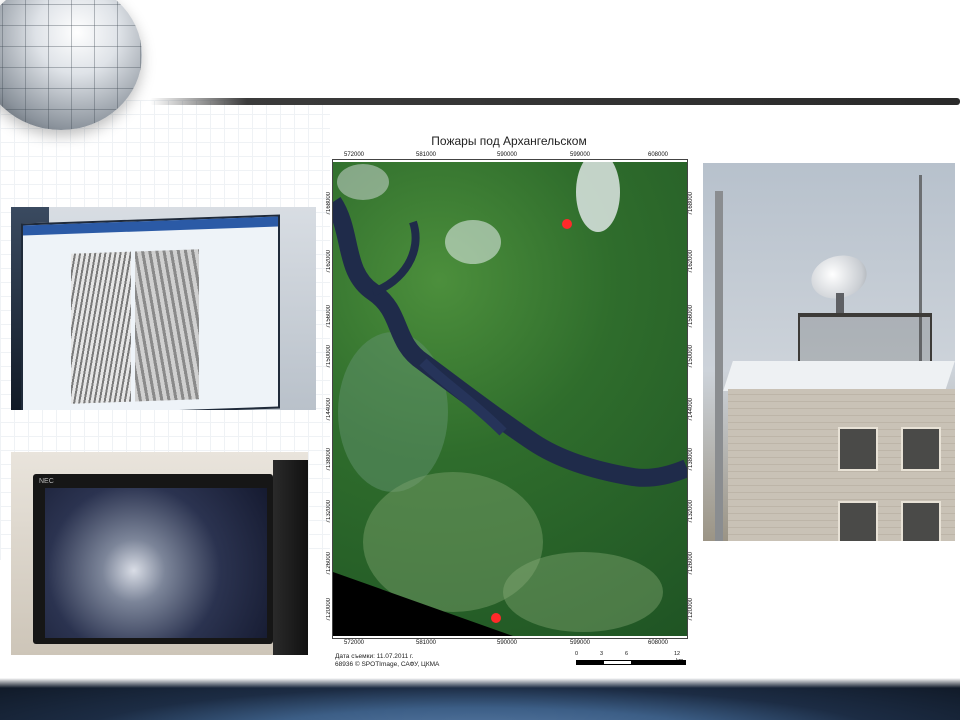 The width and height of the screenshot is (960, 720). Describe the element at coordinates (839, 376) in the screenshot. I see `photo-snowy-roof` at that location.